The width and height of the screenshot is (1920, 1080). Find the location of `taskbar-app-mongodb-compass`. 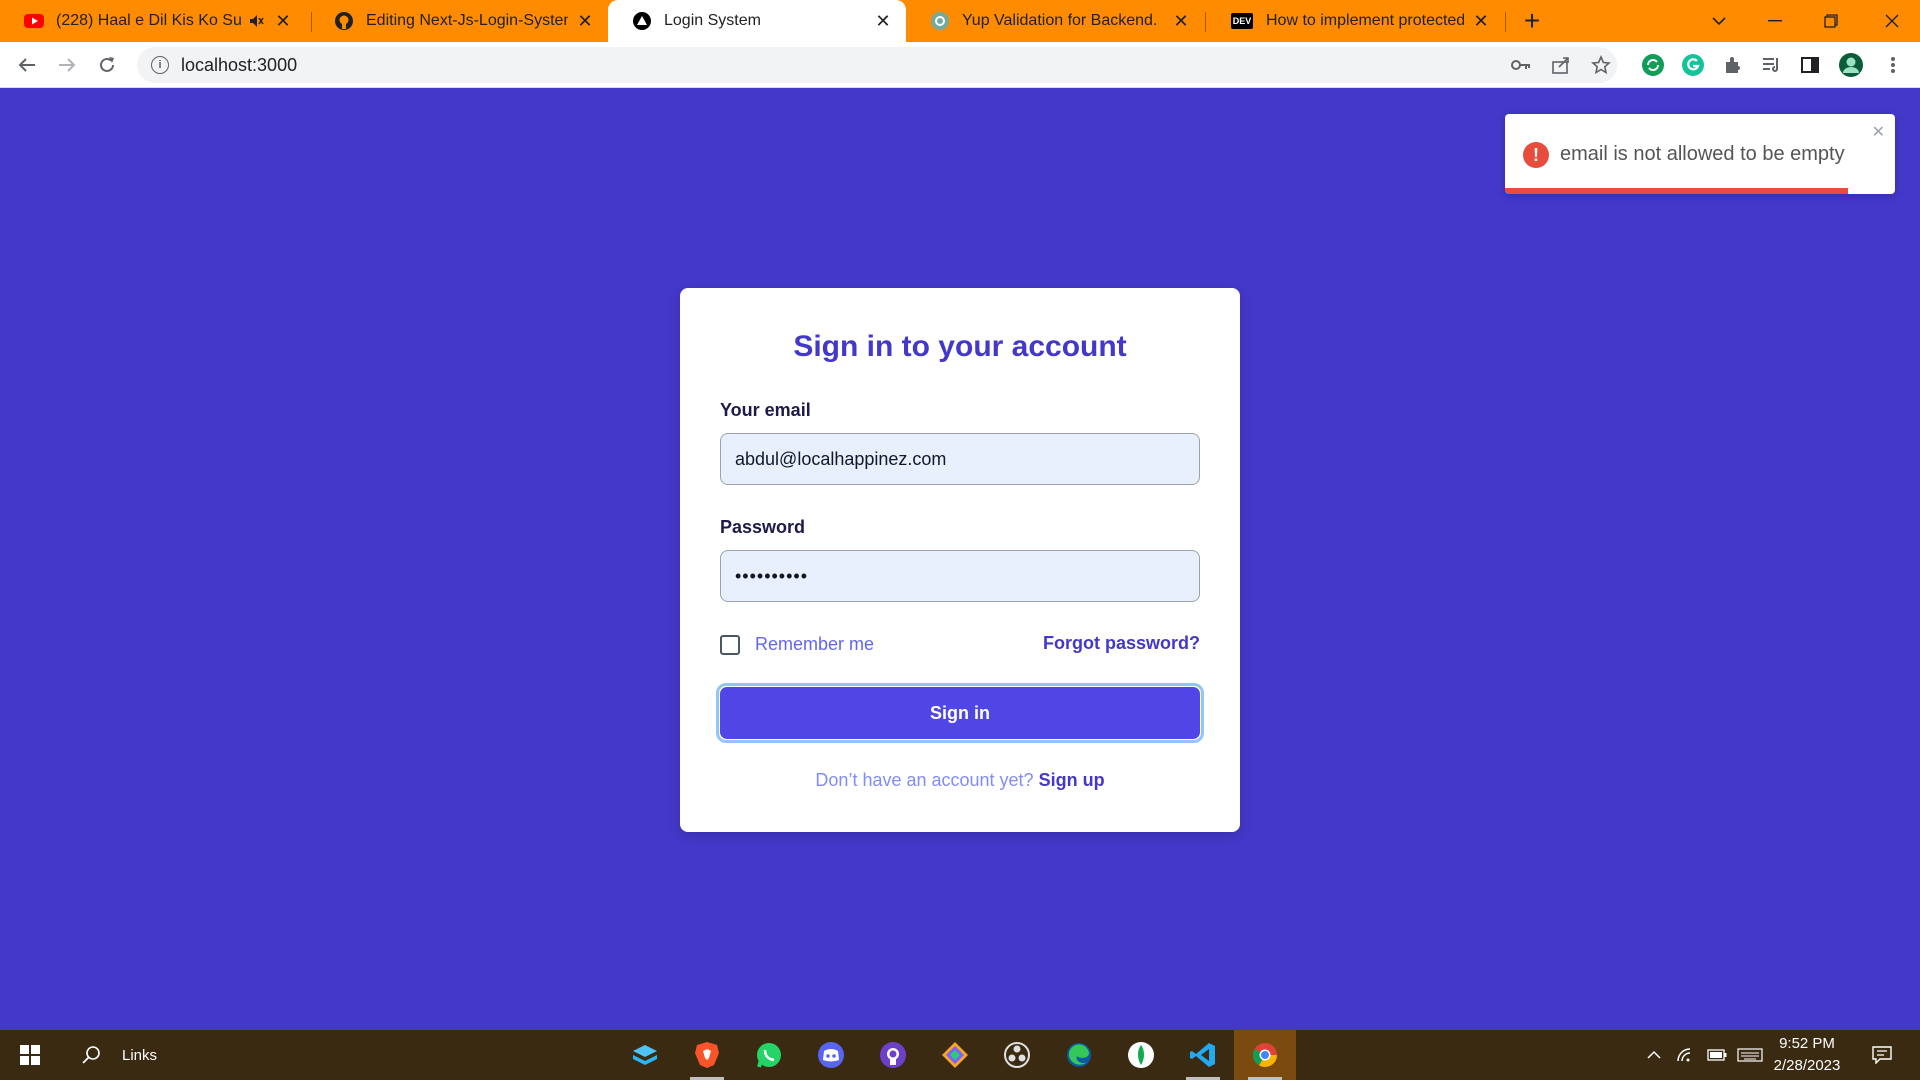

taskbar-app-mongodb-compass is located at coordinates (1141, 1055).